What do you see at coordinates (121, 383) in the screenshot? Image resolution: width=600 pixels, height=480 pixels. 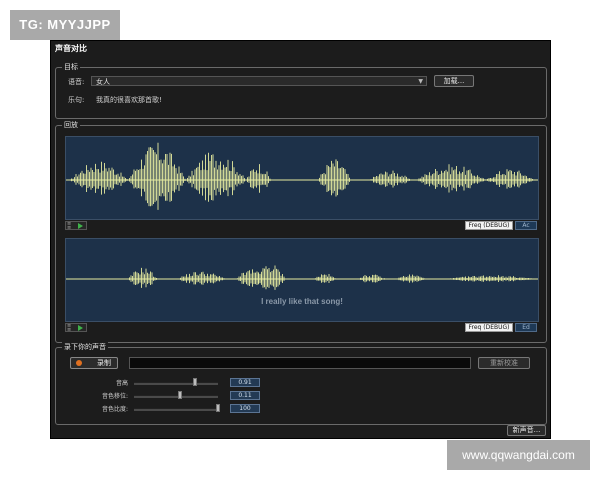 I see `slider-label: 音高` at bounding box center [121, 383].